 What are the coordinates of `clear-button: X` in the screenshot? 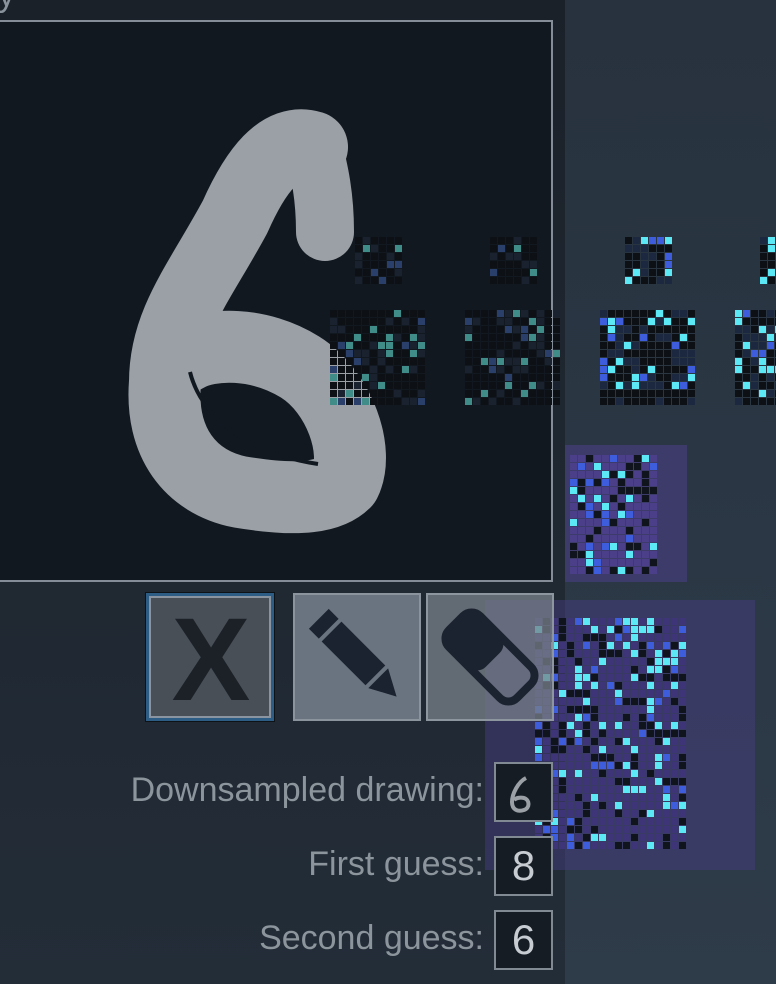 It's located at (210, 657).